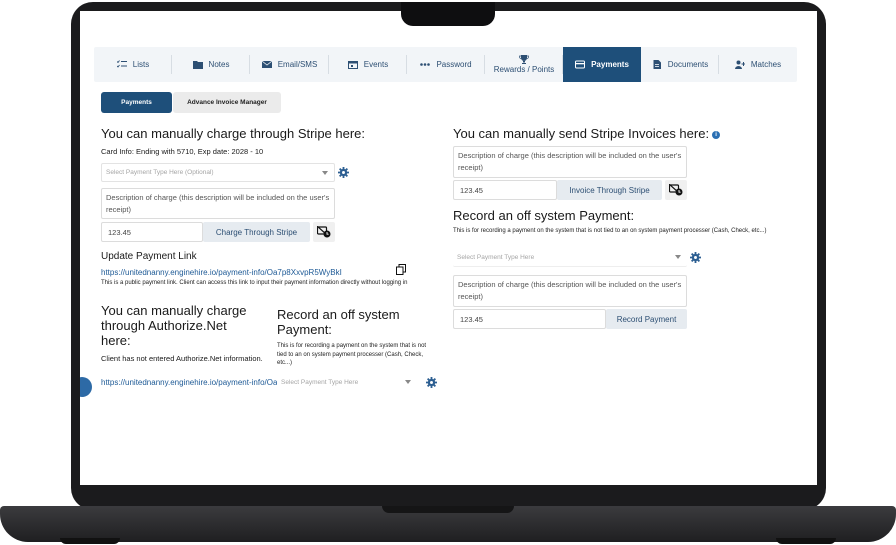 This screenshot has height=545, width=896. I want to click on laptop-foot-left, so click(90, 541).